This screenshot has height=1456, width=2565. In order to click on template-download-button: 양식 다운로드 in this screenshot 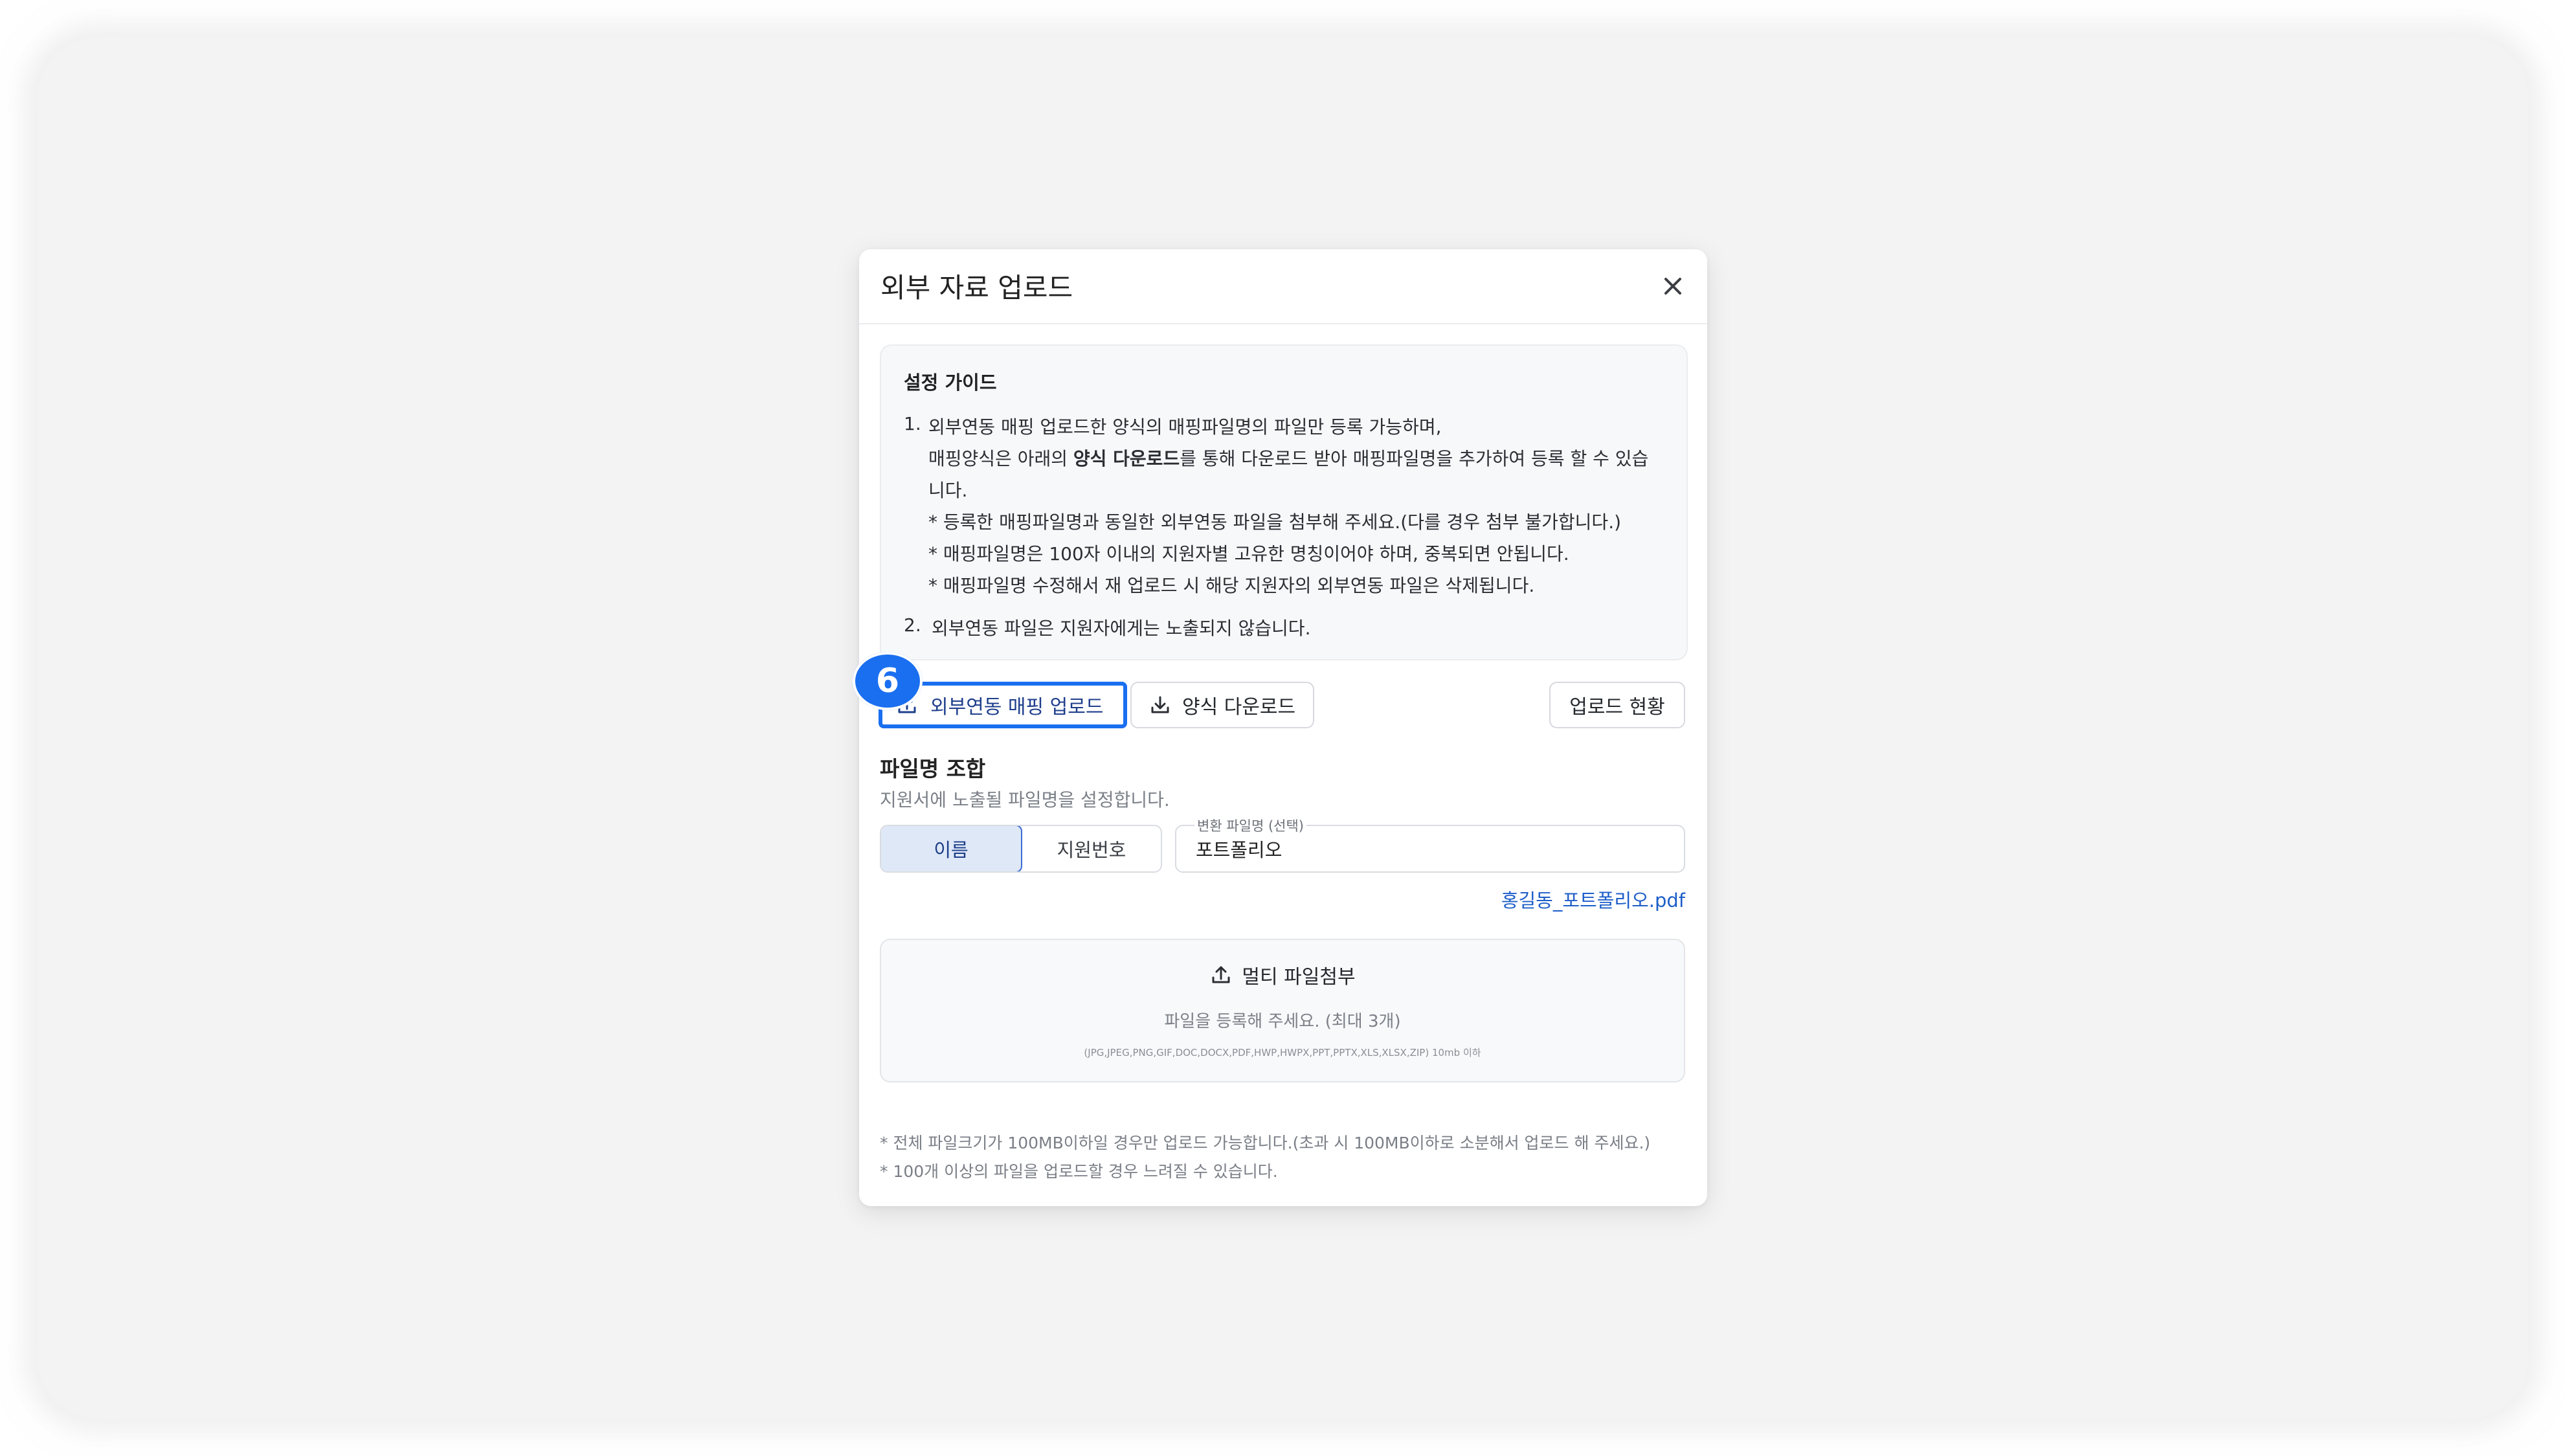, I will do `click(1222, 705)`.